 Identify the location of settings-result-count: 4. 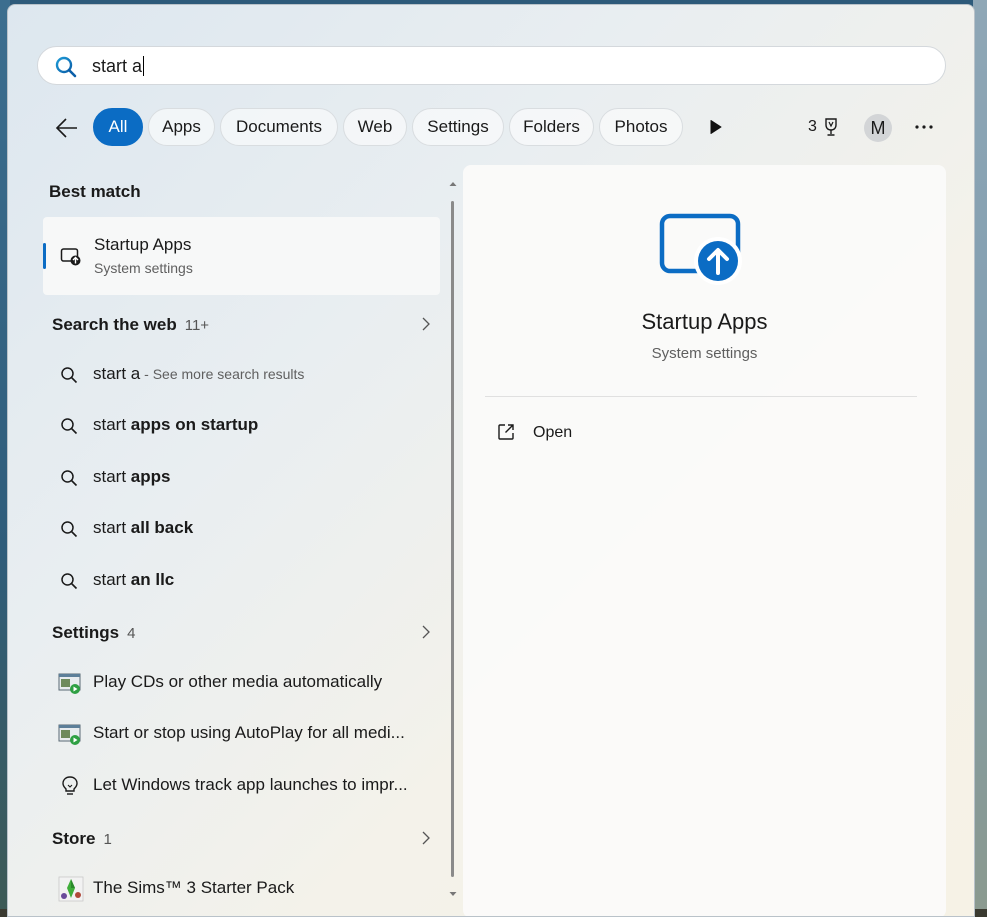
(131, 633).